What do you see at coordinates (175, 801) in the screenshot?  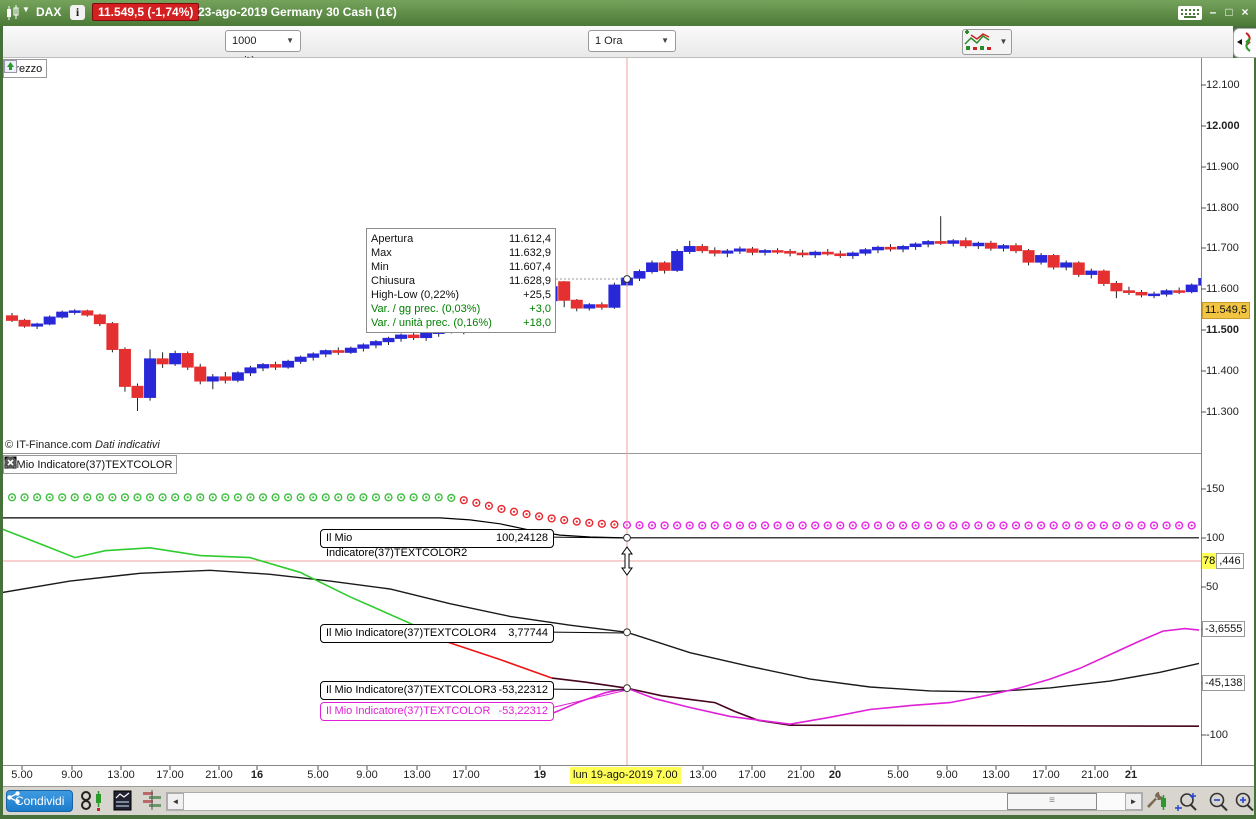 I see `scroll-left-button: ◄` at bounding box center [175, 801].